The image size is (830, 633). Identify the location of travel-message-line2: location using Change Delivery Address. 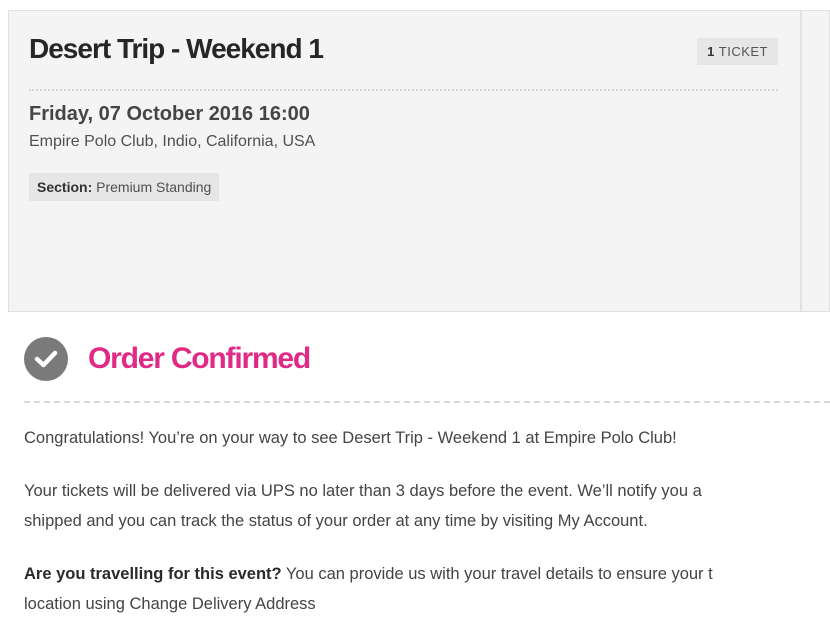
(170, 604).